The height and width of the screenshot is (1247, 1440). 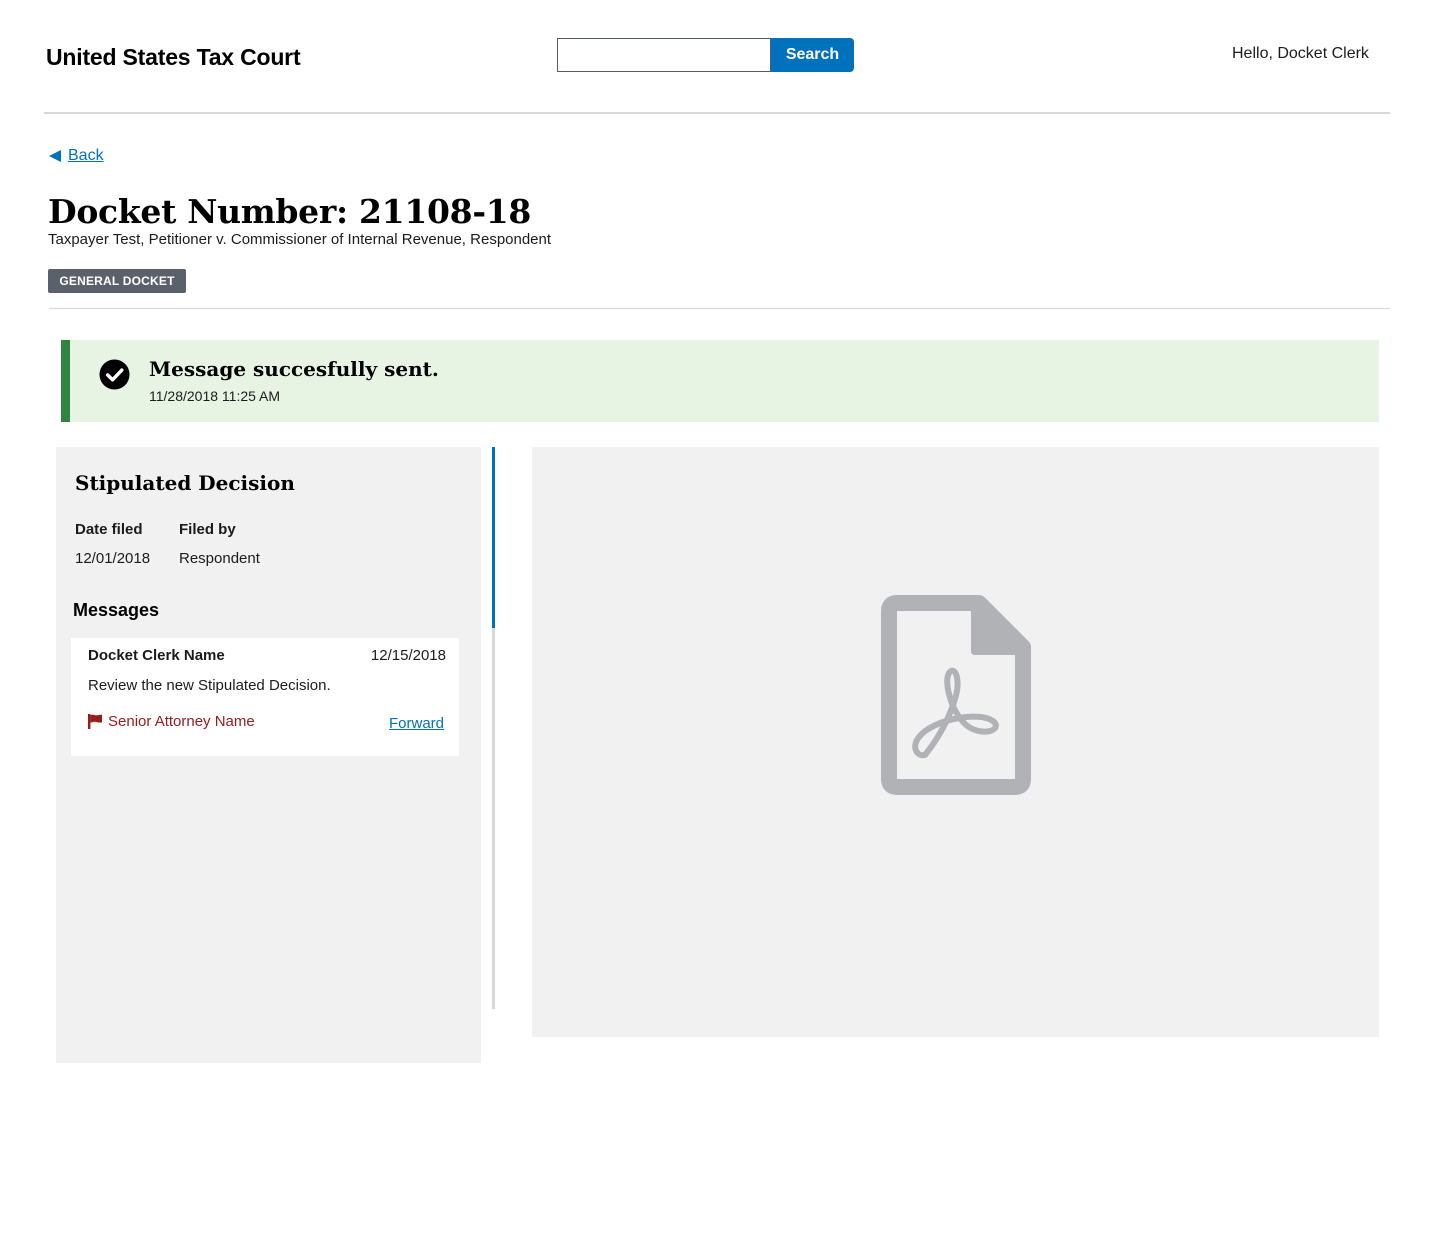 What do you see at coordinates (116, 610) in the screenshot?
I see `messages-heading: Messages` at bounding box center [116, 610].